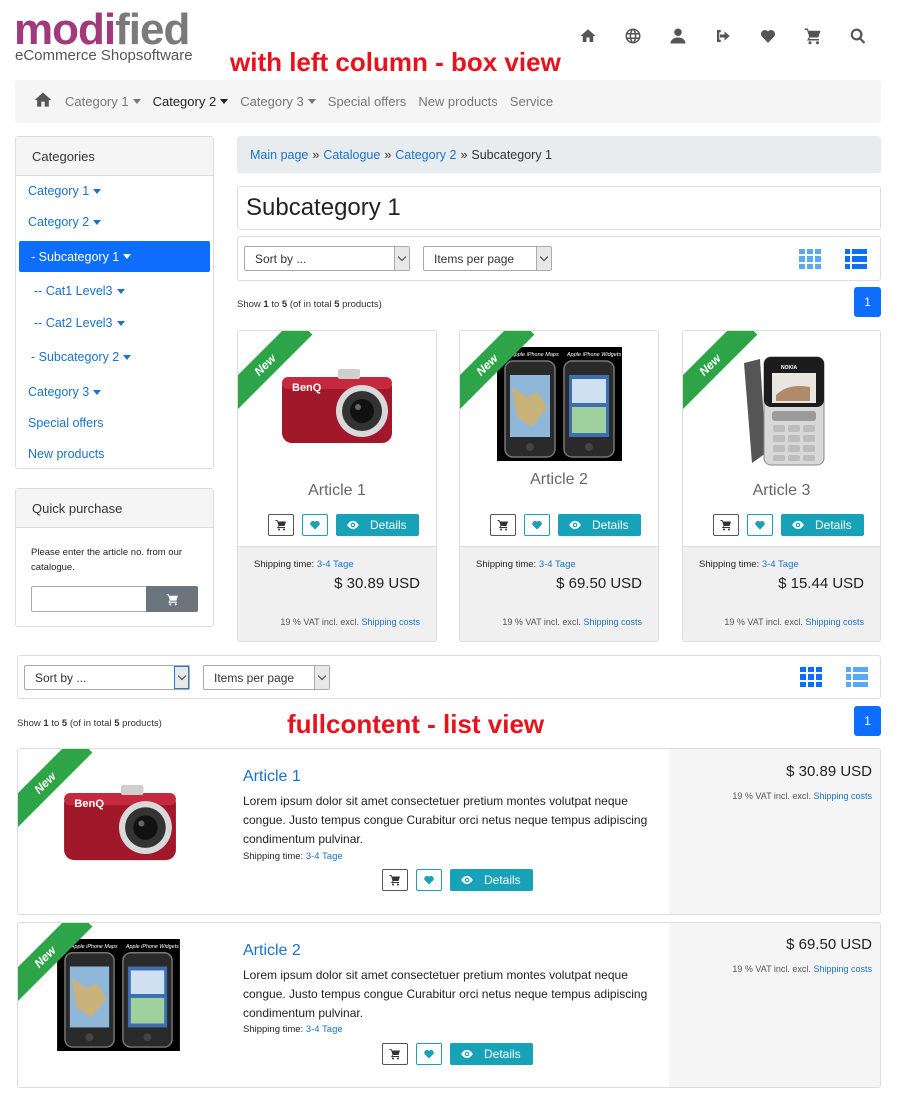 The height and width of the screenshot is (1100, 900). I want to click on globe-icon, so click(633, 36).